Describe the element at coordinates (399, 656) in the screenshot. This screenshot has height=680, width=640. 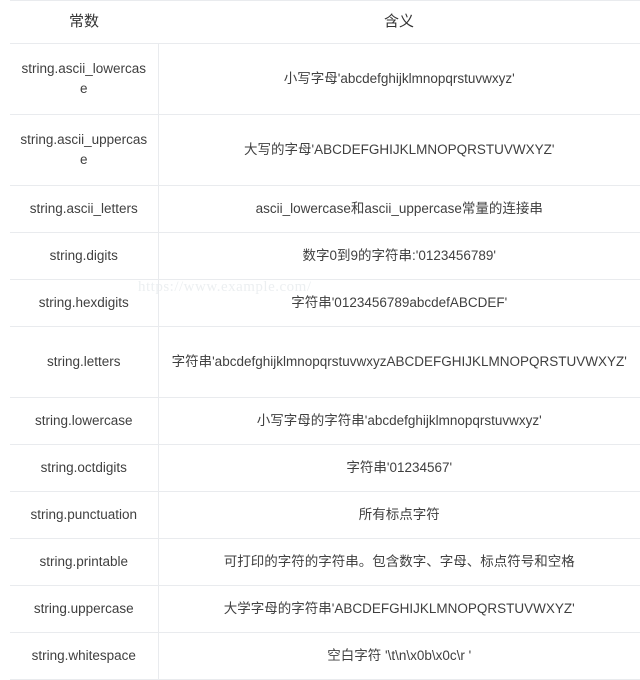
I see `constant-meaning-cell: 空白字符 '\t\n\x0b\x0c\r '` at that location.